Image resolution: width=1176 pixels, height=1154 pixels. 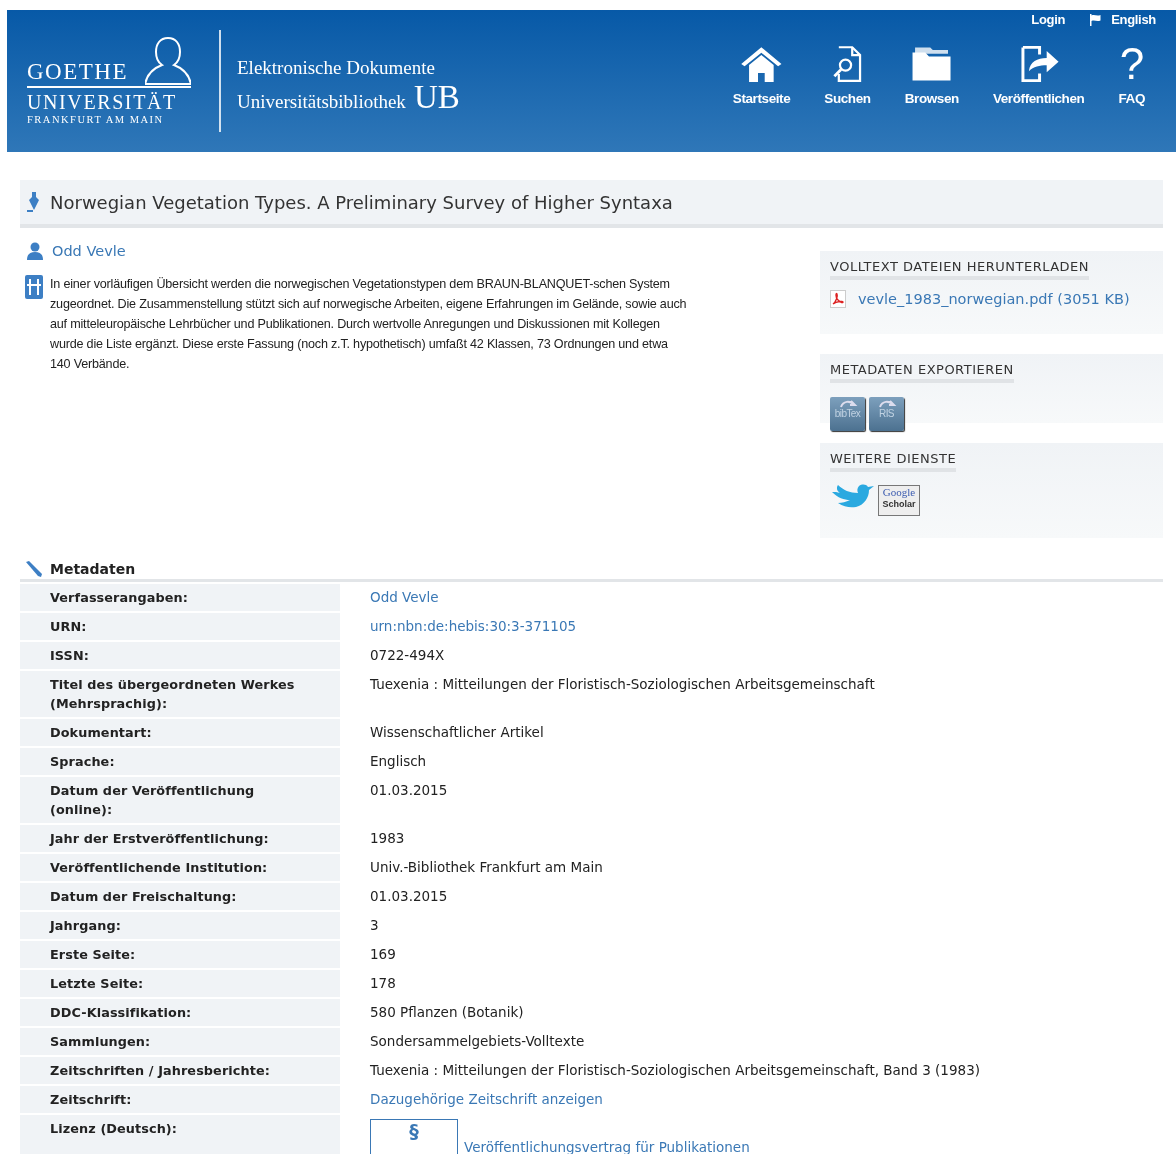 What do you see at coordinates (847, 75) in the screenshot?
I see `nav-item: Suchen` at bounding box center [847, 75].